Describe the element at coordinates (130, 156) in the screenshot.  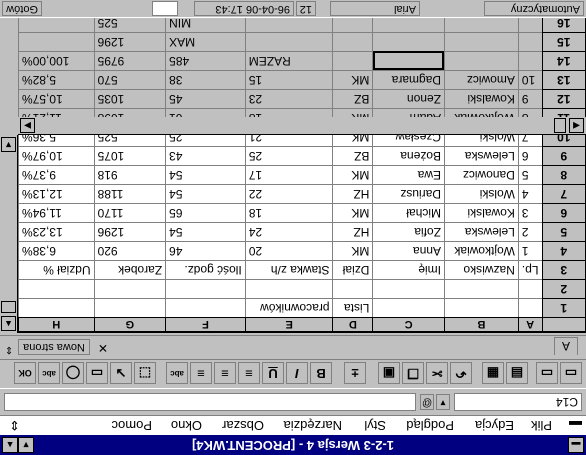
I see `cell: 1075` at that location.